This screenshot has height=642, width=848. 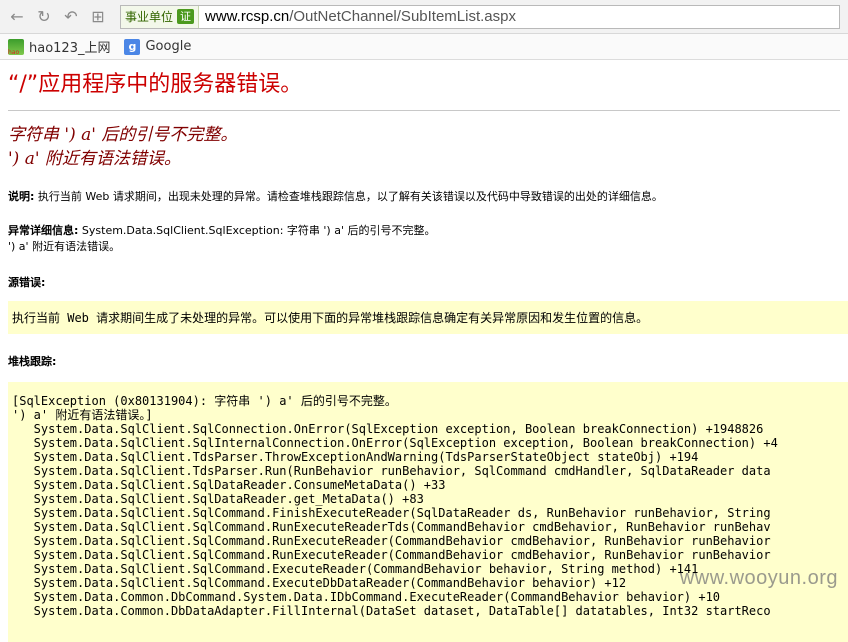 What do you see at coordinates (43, 230) in the screenshot?
I see `exception-label: 异常详细信息:` at bounding box center [43, 230].